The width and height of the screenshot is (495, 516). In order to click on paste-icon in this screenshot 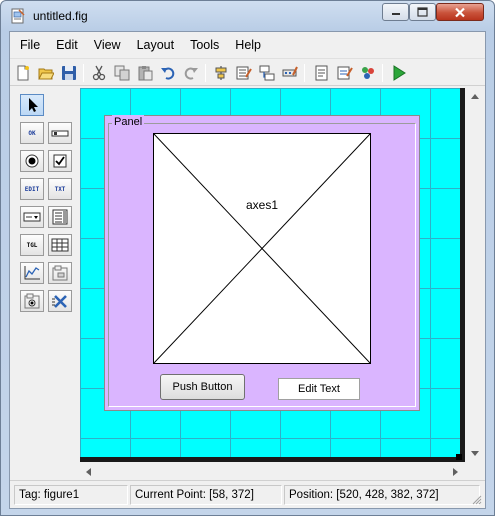, I will do `click(145, 73)`.